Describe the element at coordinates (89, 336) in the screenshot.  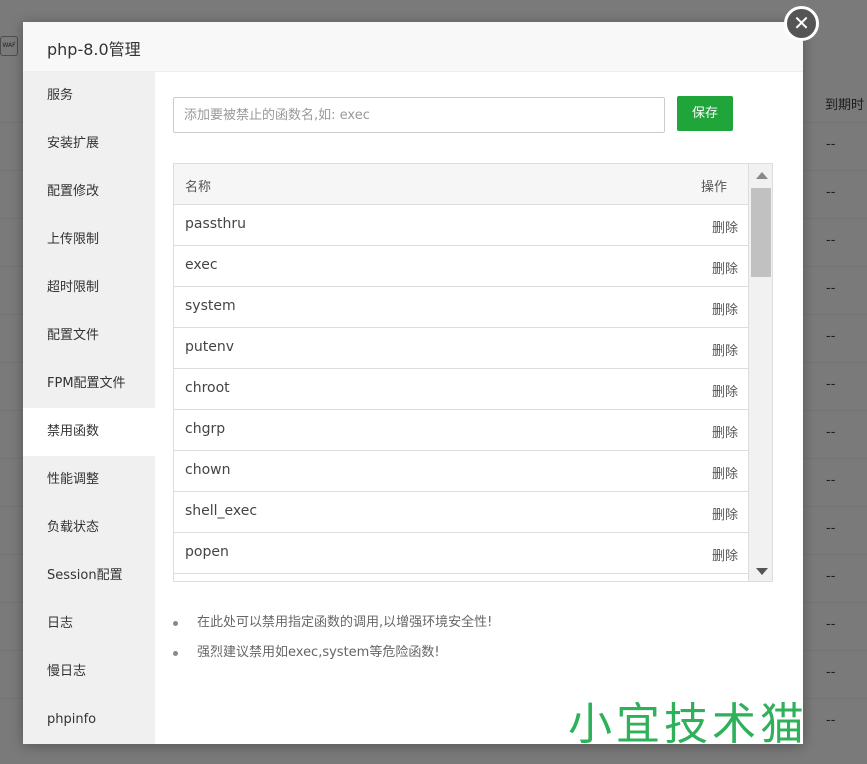
I see `sidebar-item: 配置文件` at that location.